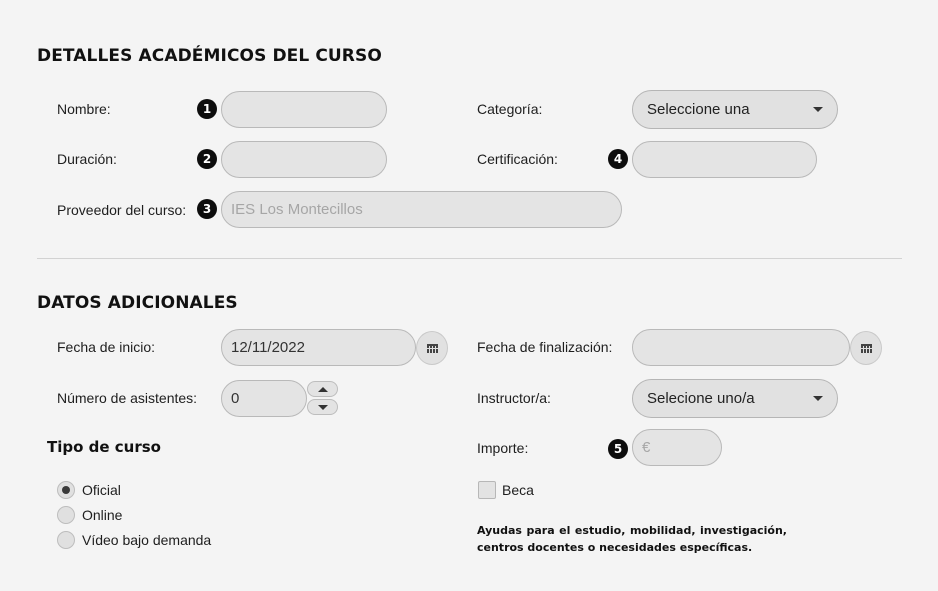  I want to click on asistentes-increment-button, so click(322, 389).